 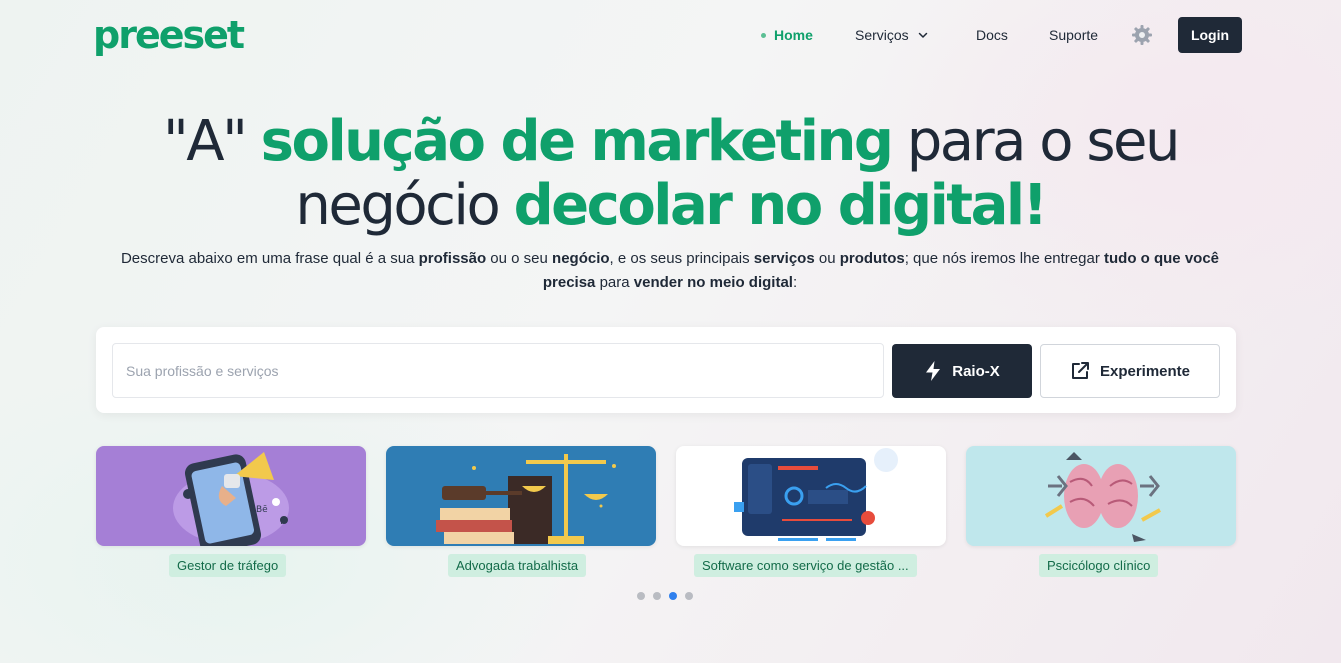 What do you see at coordinates (673, 596) in the screenshot?
I see `carousel-dot-active` at bounding box center [673, 596].